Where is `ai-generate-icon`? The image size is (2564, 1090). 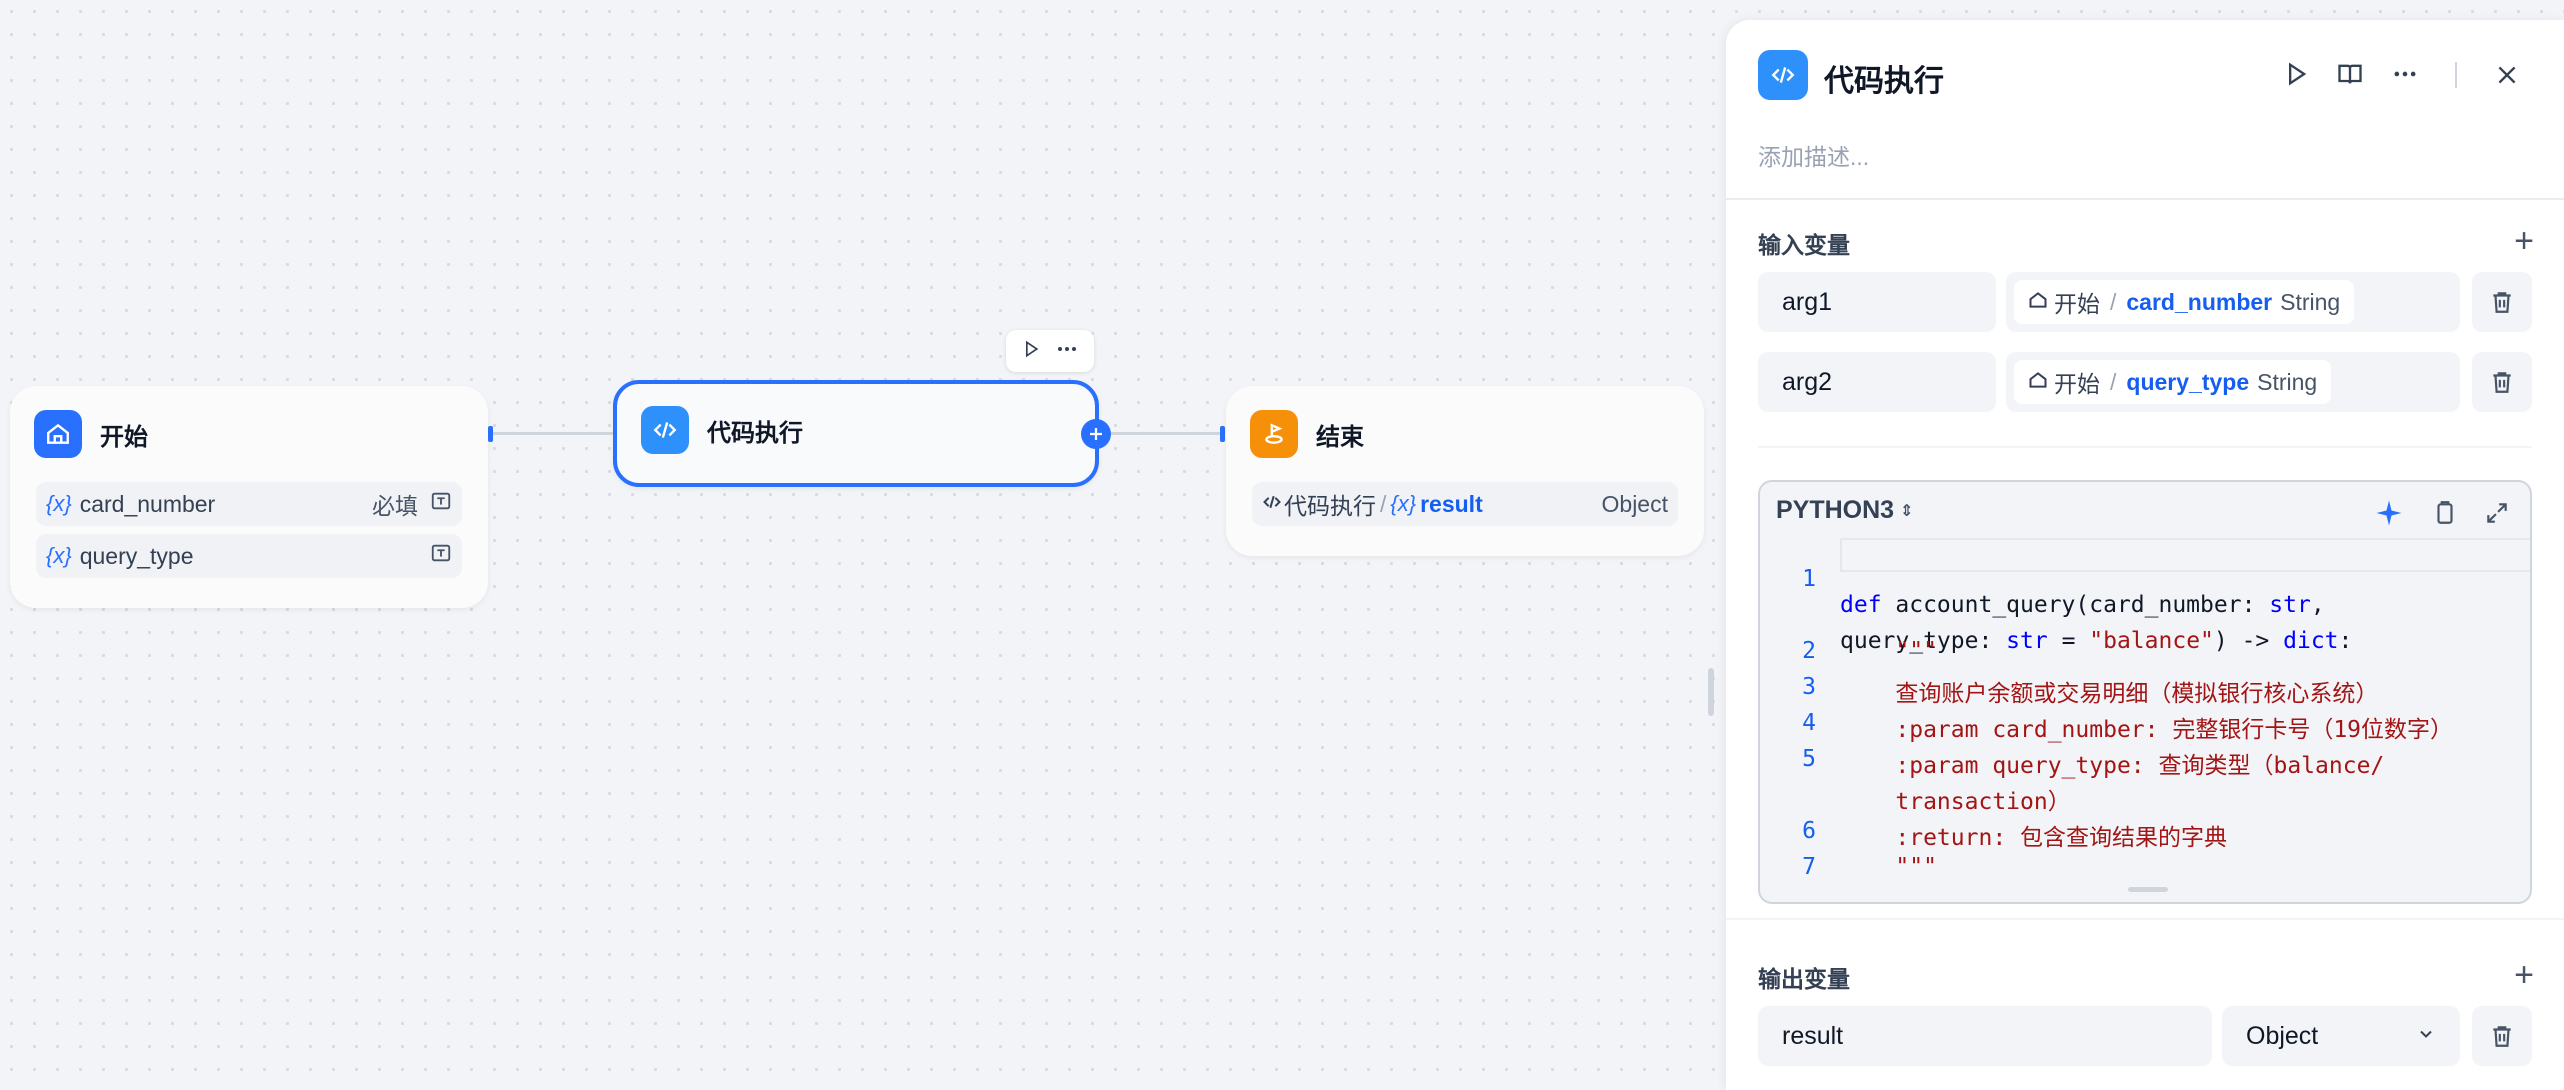
ai-generate-icon is located at coordinates (2389, 515).